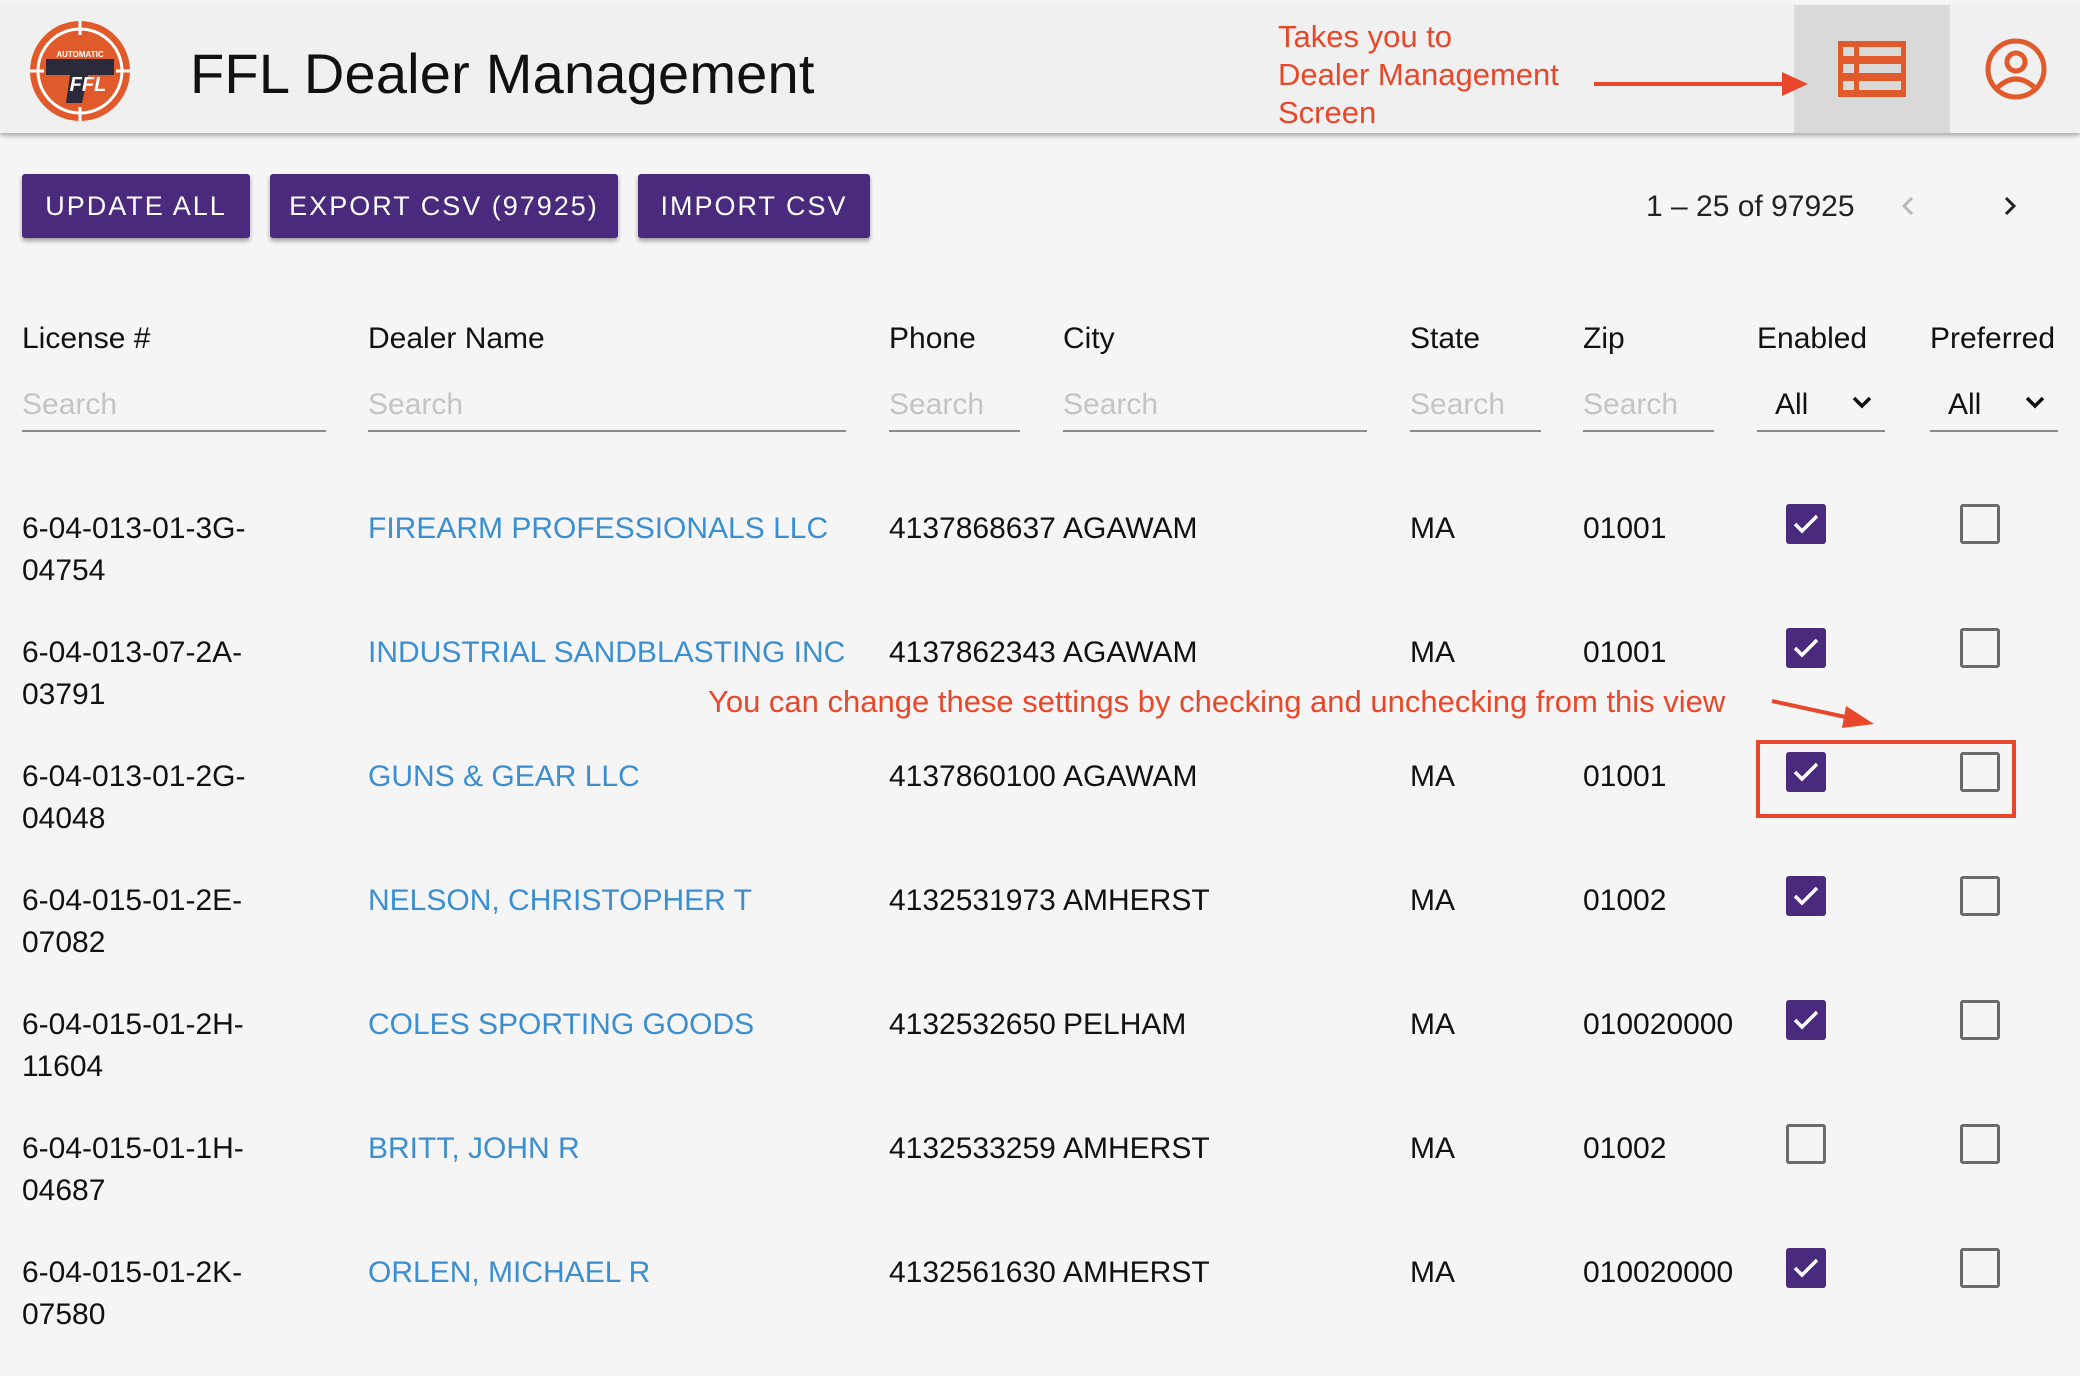  I want to click on dealer-name-link: COLES SPORTING GOODS, so click(561, 1025).